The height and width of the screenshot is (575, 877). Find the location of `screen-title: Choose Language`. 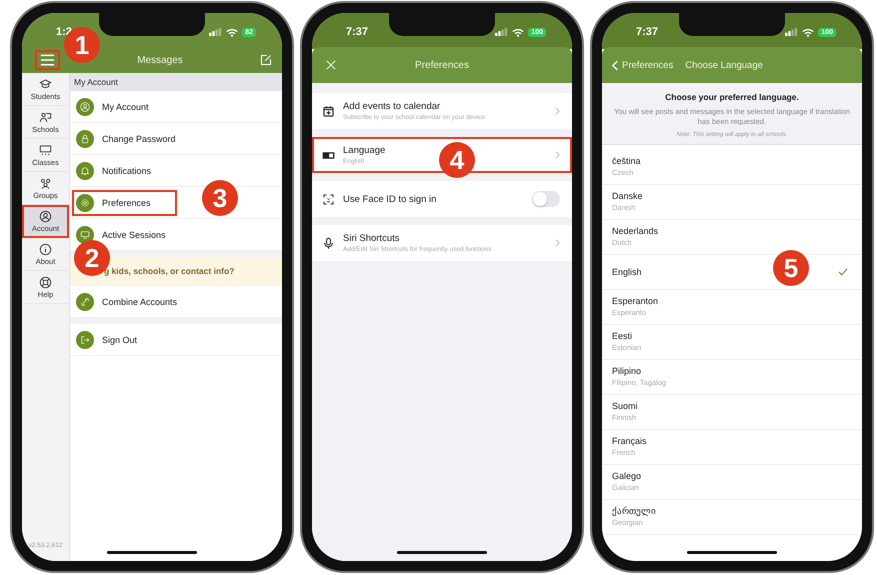

screen-title: Choose Language is located at coordinates (724, 65).